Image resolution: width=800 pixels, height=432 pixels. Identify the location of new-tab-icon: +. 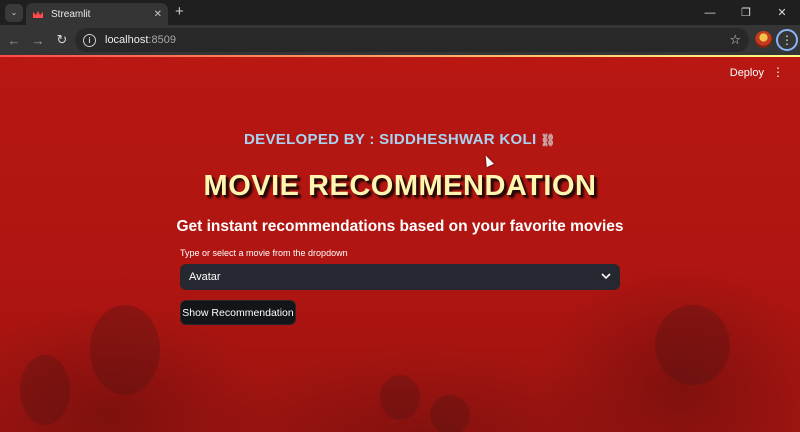
(179, 12).